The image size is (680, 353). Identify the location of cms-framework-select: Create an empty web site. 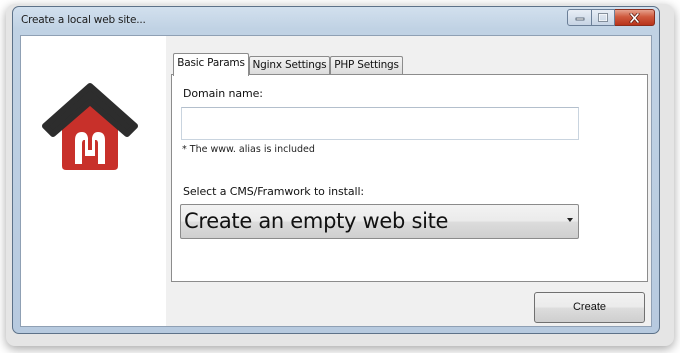
(379, 221).